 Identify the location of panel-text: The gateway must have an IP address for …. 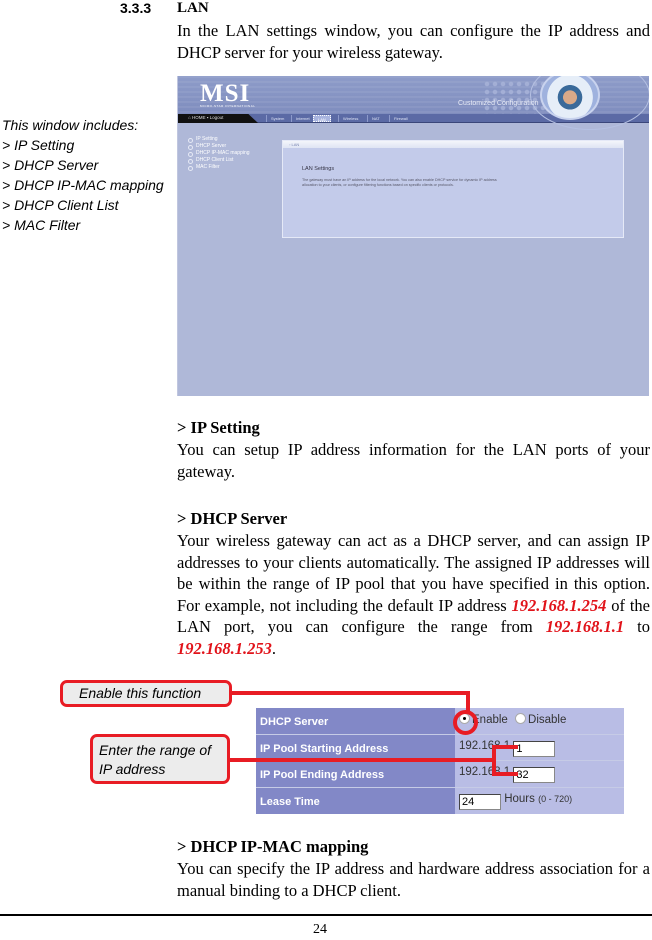
(399, 182).